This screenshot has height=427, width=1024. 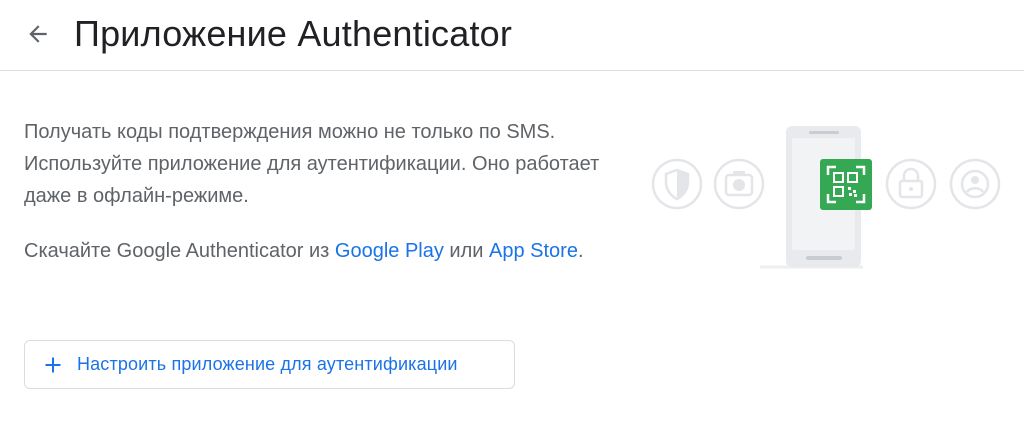 I want to click on qr-code-icon, so click(x=846, y=184).